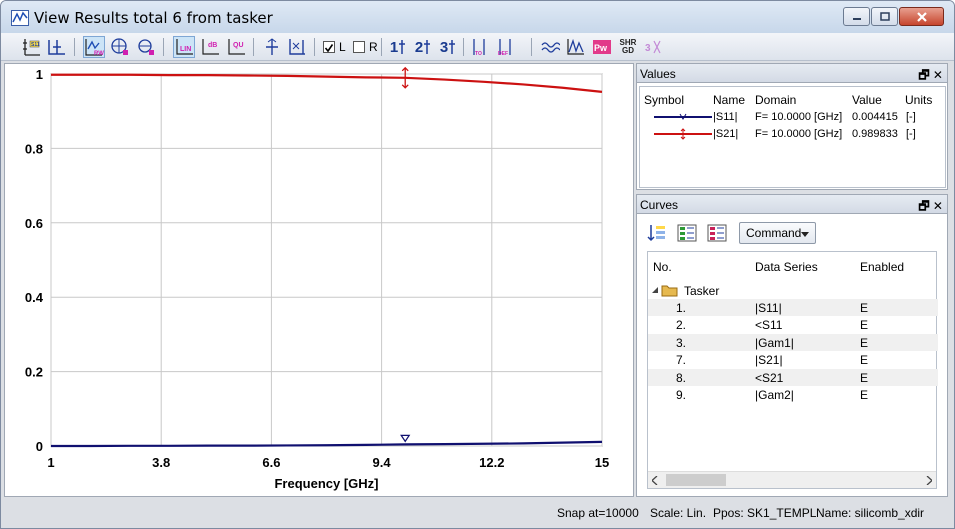  Describe the element at coordinates (480, 47) in the screenshot. I see `marker-to-icon: TO` at that location.